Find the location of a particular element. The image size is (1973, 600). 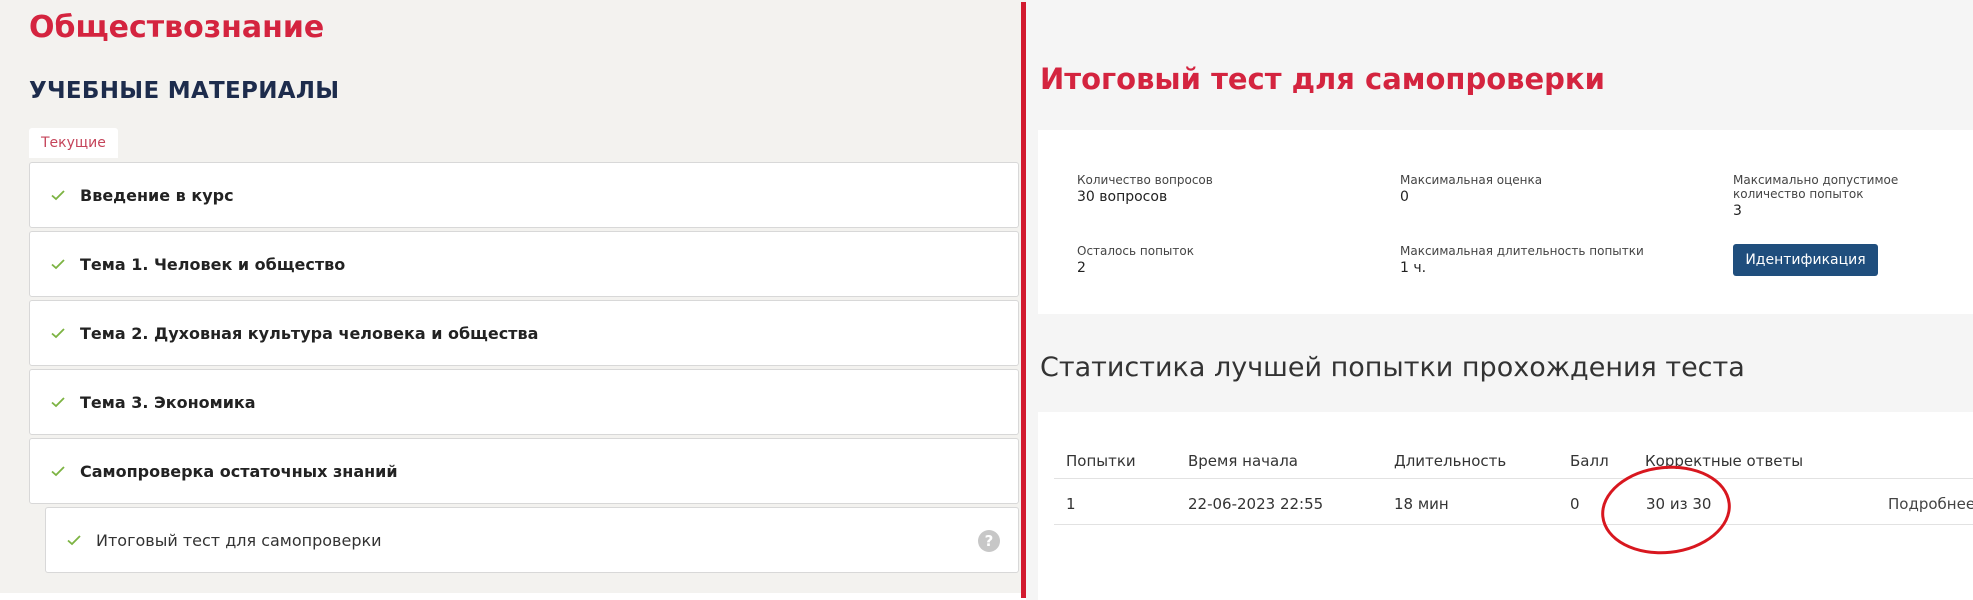

module-item-self-check: Самопроверка остаточных знаний is located at coordinates (524, 471).